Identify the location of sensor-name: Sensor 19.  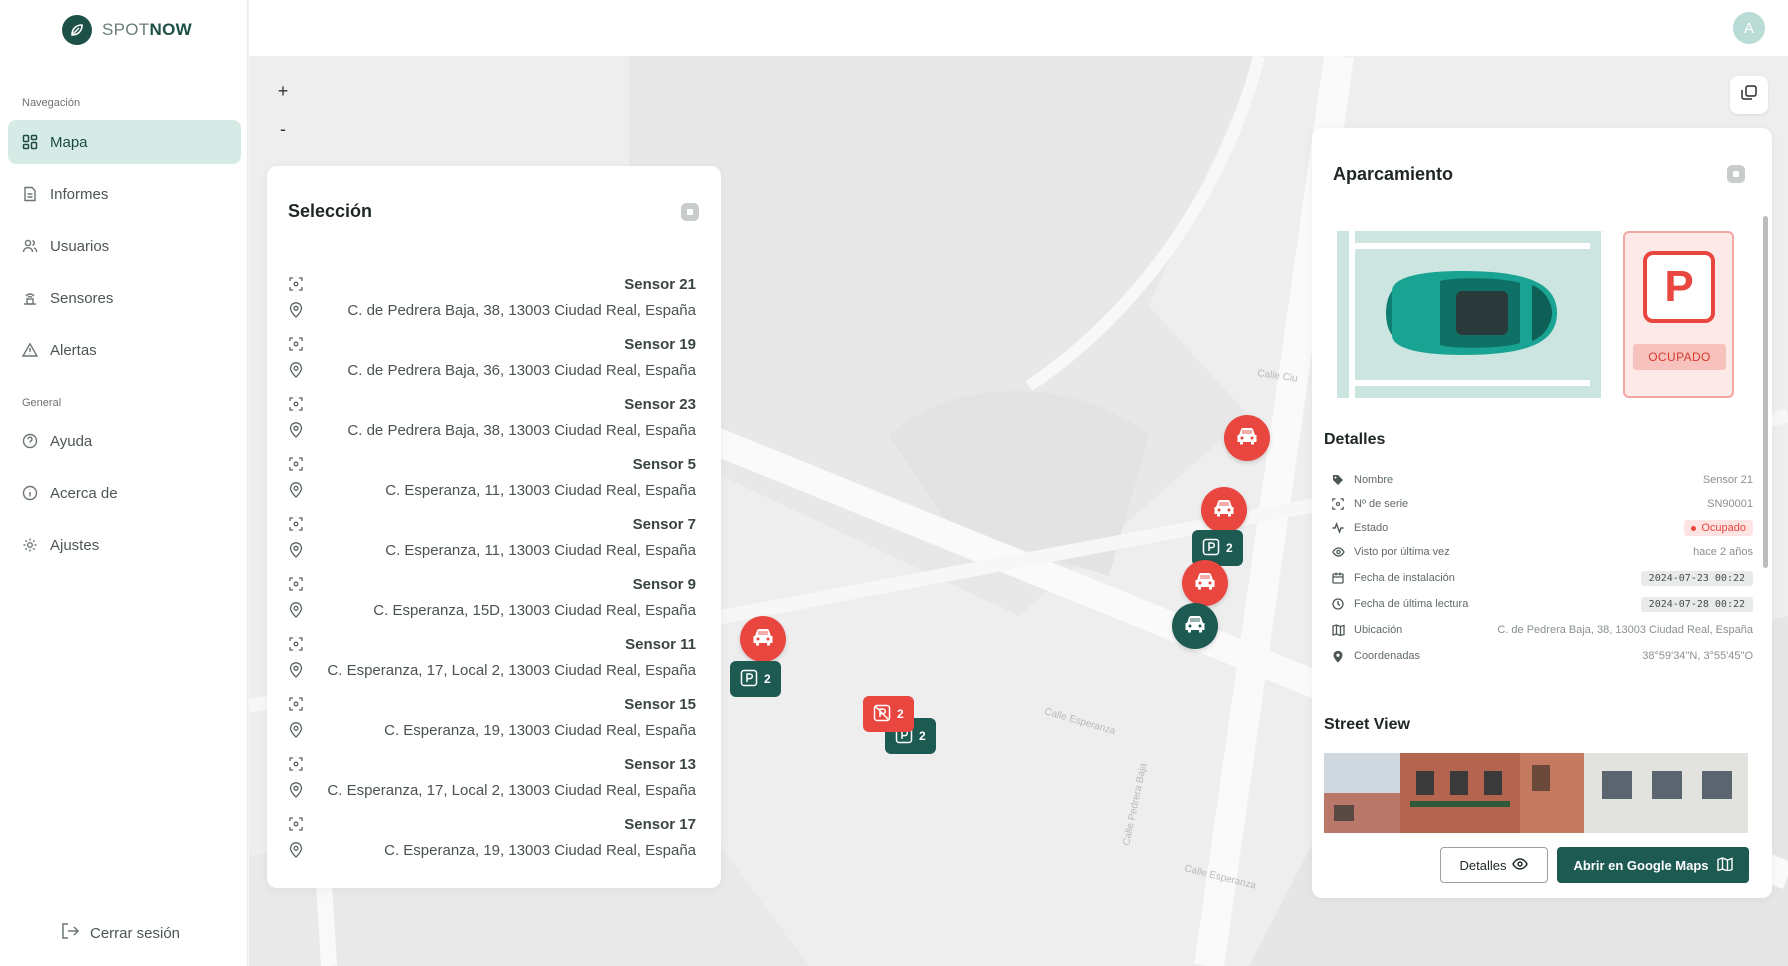
(660, 344).